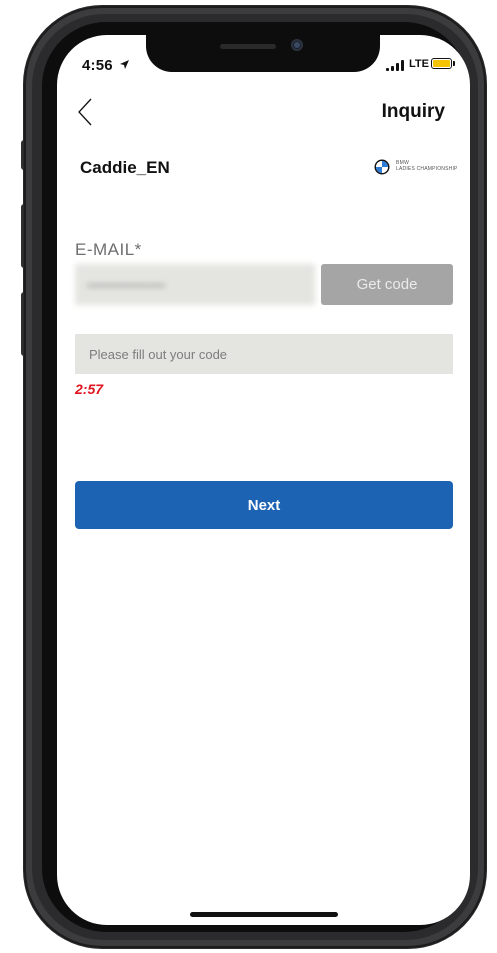 The width and height of the screenshot is (497, 953). What do you see at coordinates (264, 354) in the screenshot?
I see `verification-code-input` at bounding box center [264, 354].